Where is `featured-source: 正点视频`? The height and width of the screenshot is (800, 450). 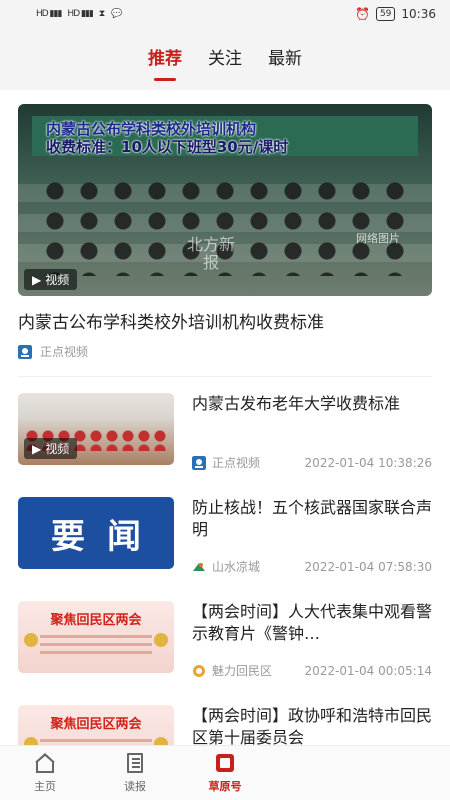 featured-source: 正点视频 is located at coordinates (225, 351).